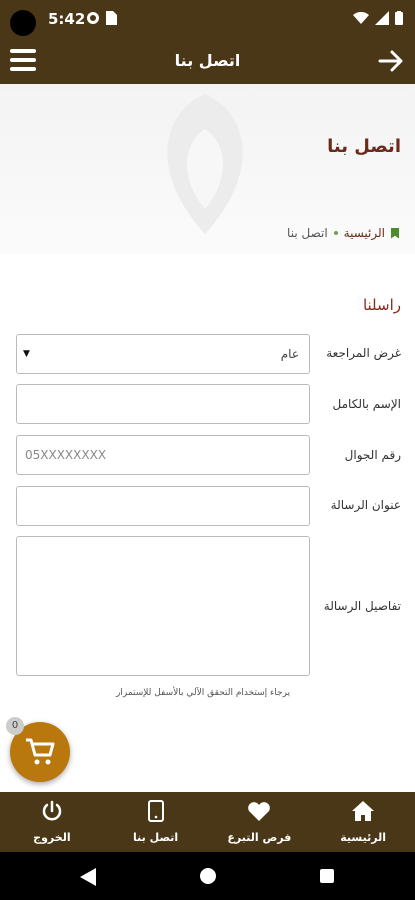 The image size is (415, 900). I want to click on bottom-navigation: الرئيسية فرص التبرع اتصل بنا الخروج, so click(207, 822).